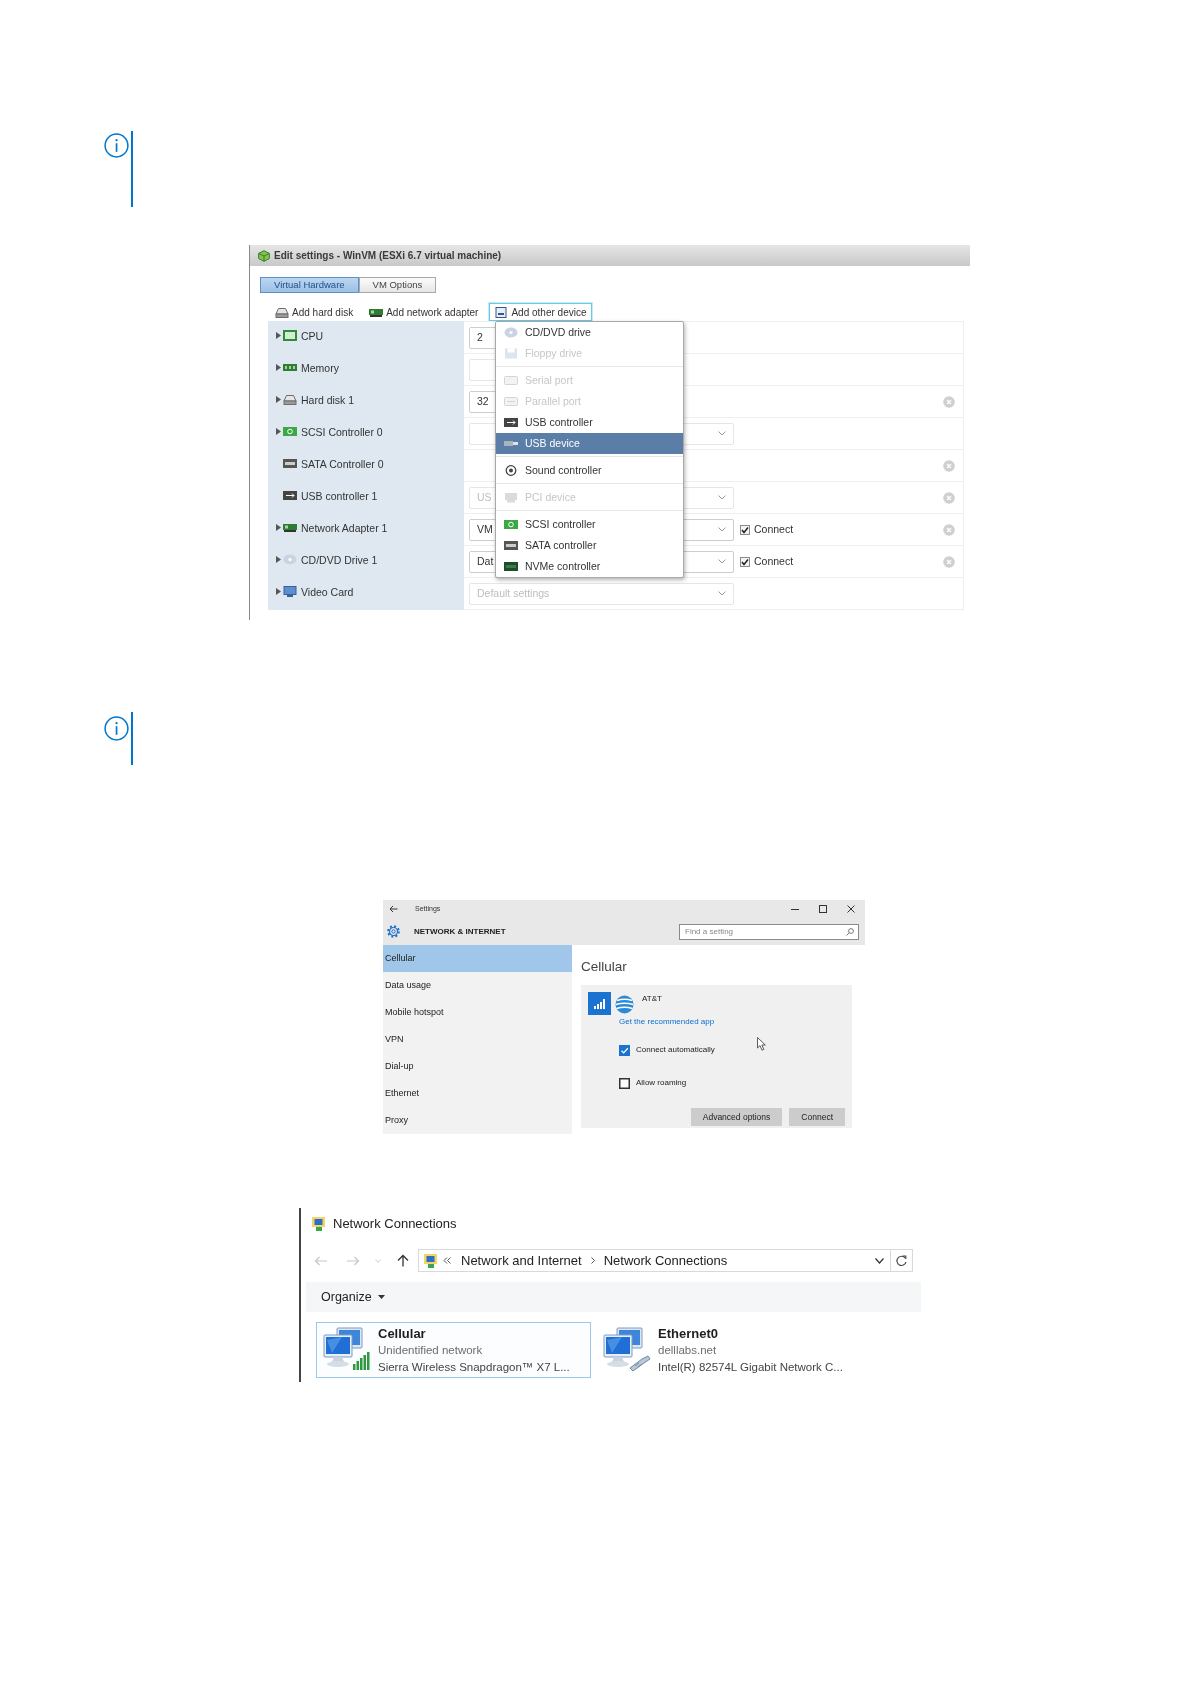  I want to click on device-icon, so click(501, 312).